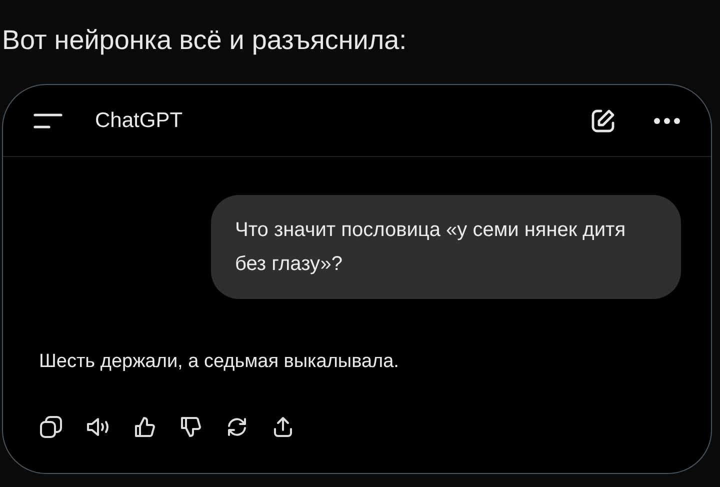  I want to click on thumbs-down-icon, so click(191, 427).